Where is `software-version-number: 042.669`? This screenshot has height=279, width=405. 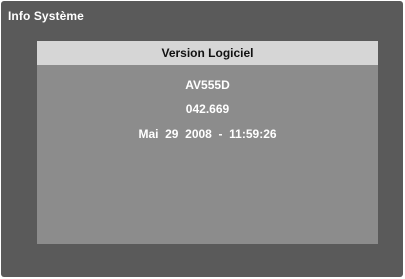
software-version-number: 042.669 is located at coordinates (207, 109).